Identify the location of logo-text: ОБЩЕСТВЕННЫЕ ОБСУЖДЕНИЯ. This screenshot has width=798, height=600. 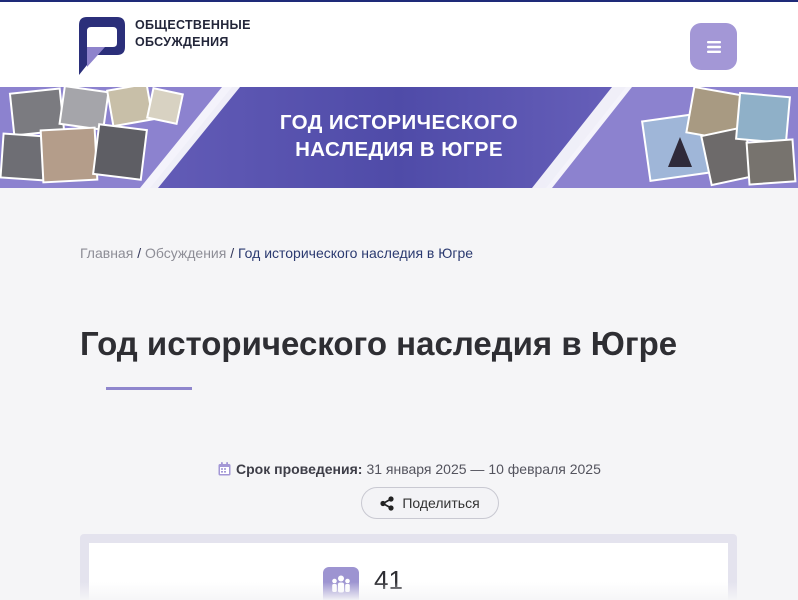
(193, 34).